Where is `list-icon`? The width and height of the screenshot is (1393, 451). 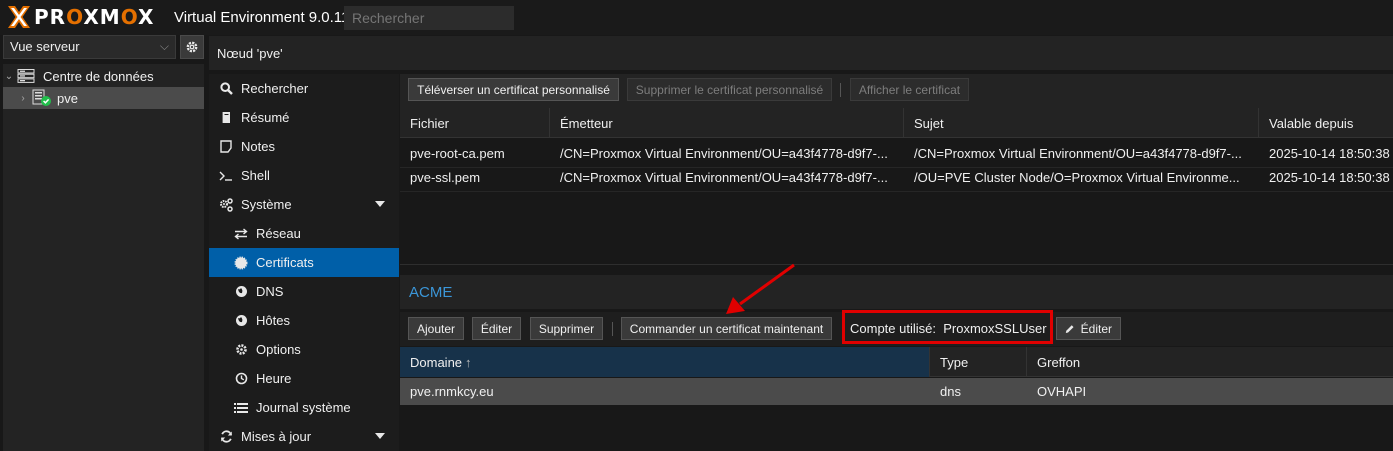
list-icon is located at coordinates (241, 408).